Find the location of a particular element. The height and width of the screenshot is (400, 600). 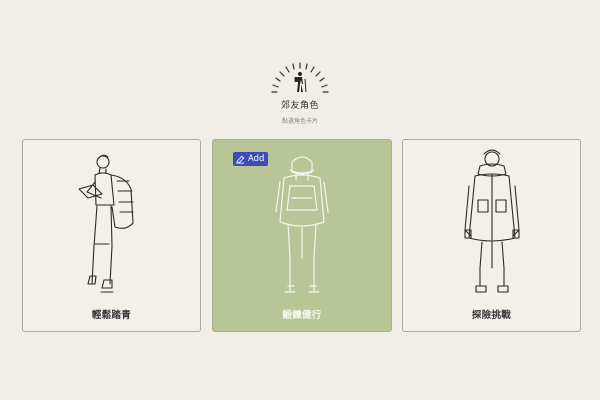

hiker-sun-icon is located at coordinates (300, 77).